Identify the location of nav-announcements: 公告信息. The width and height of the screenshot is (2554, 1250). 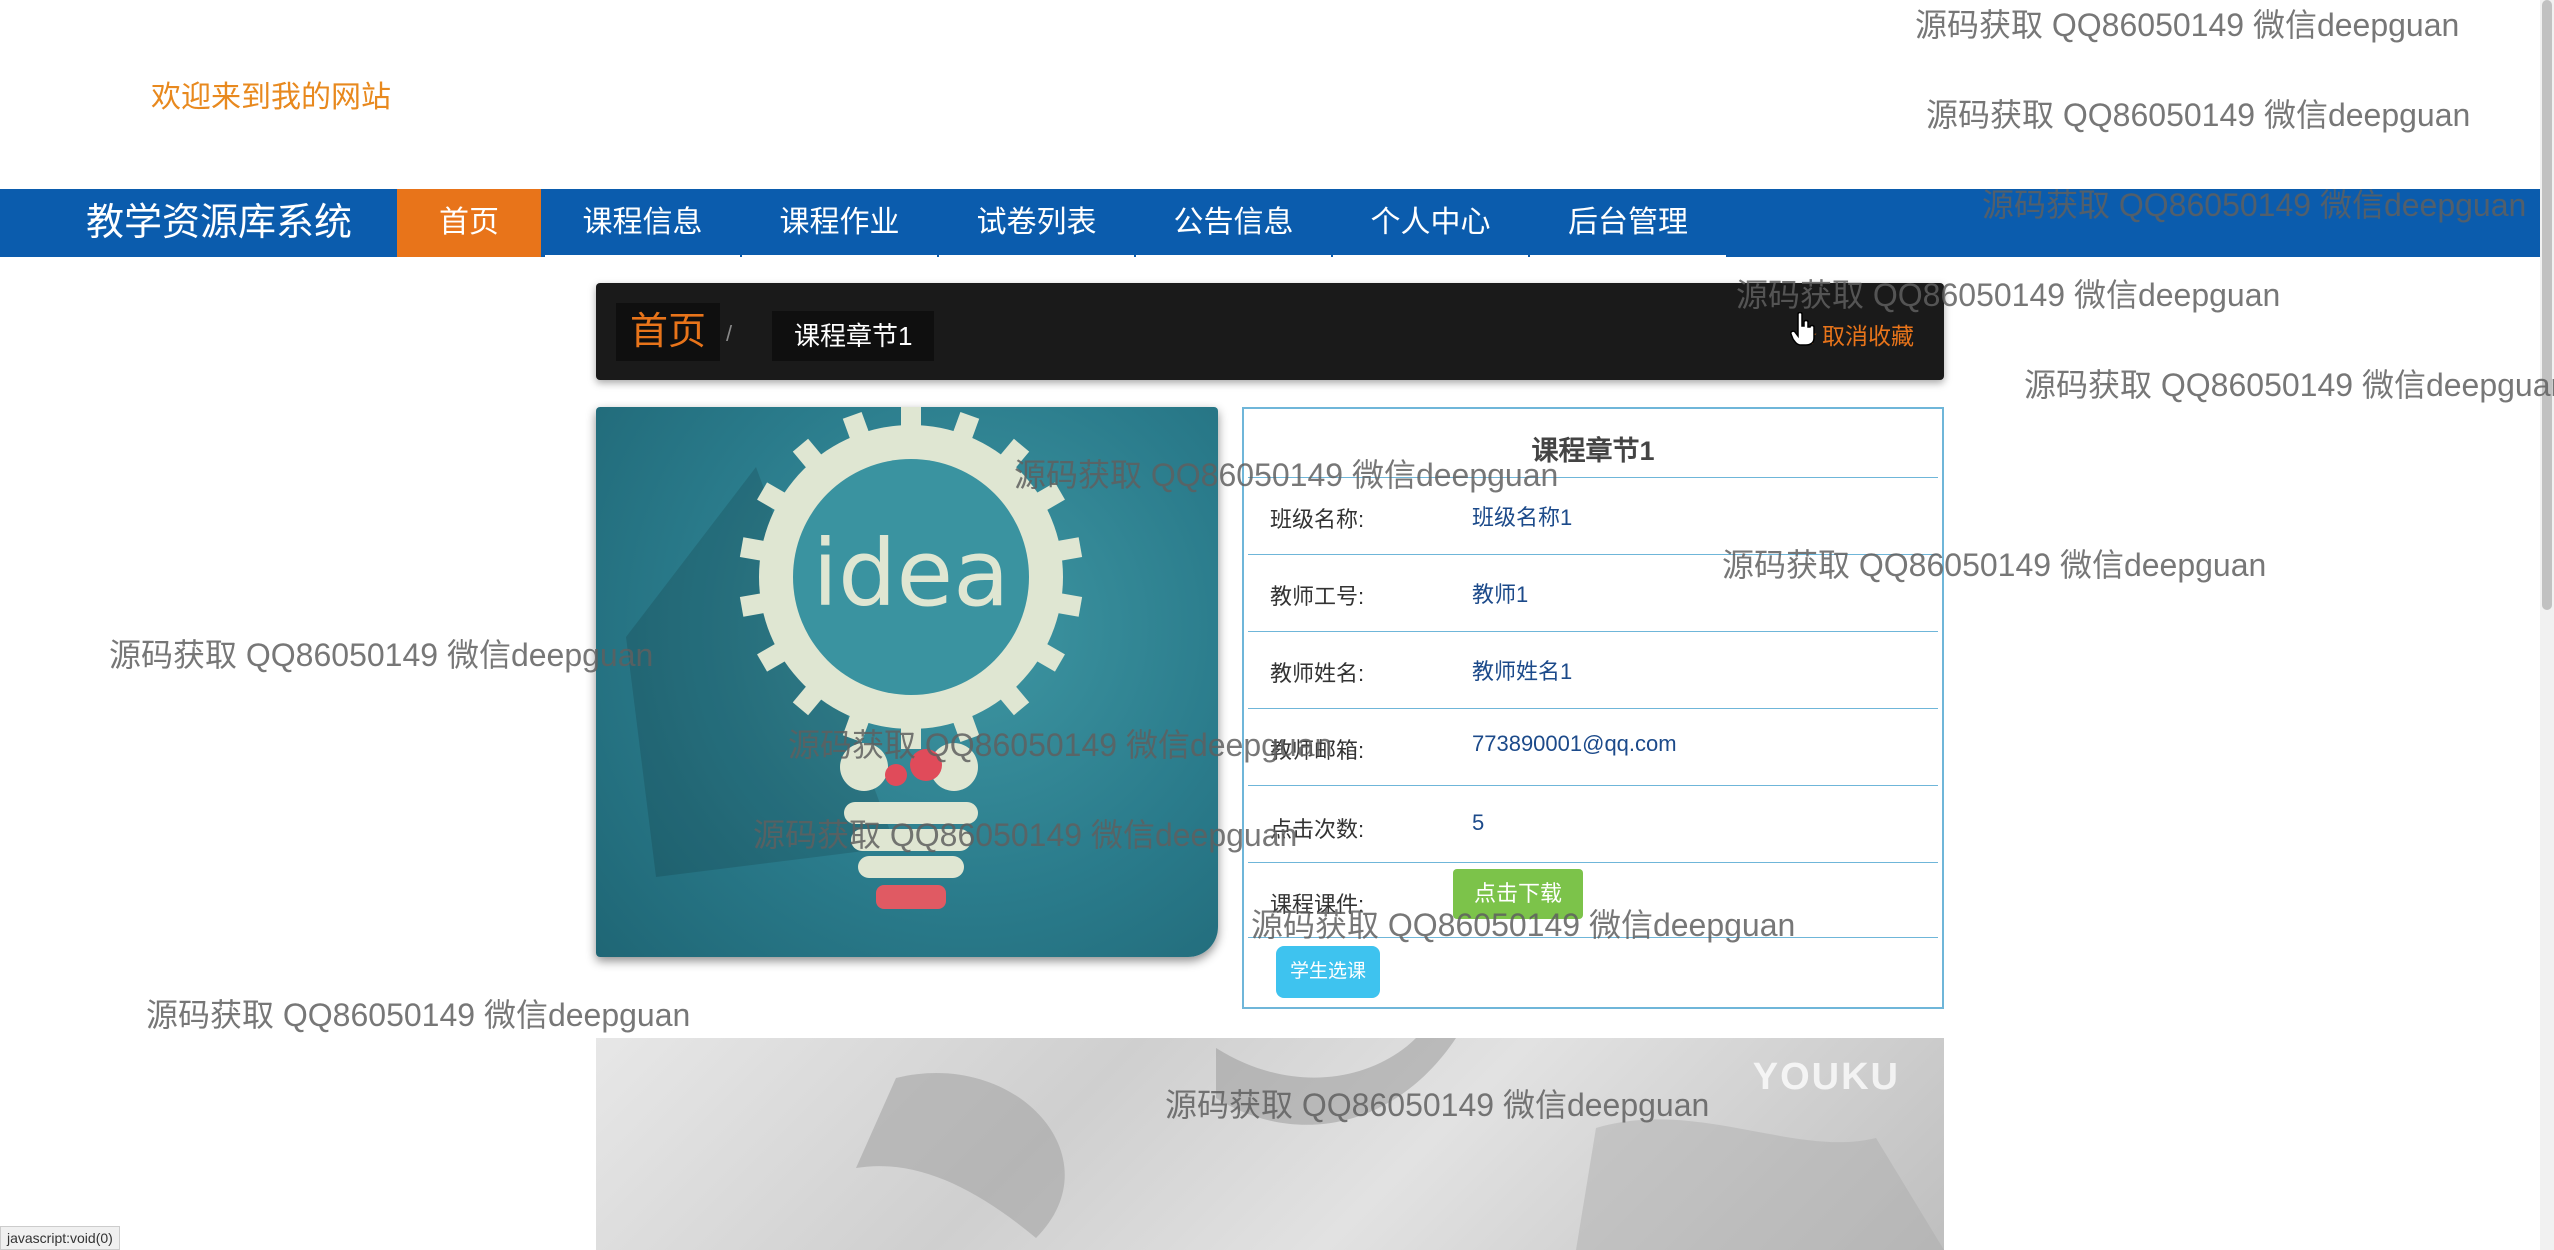
(1233, 223).